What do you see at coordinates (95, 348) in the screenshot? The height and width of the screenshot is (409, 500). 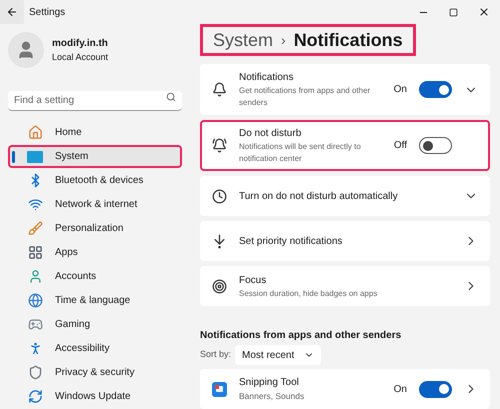 I see `nav-item: Accessibility` at bounding box center [95, 348].